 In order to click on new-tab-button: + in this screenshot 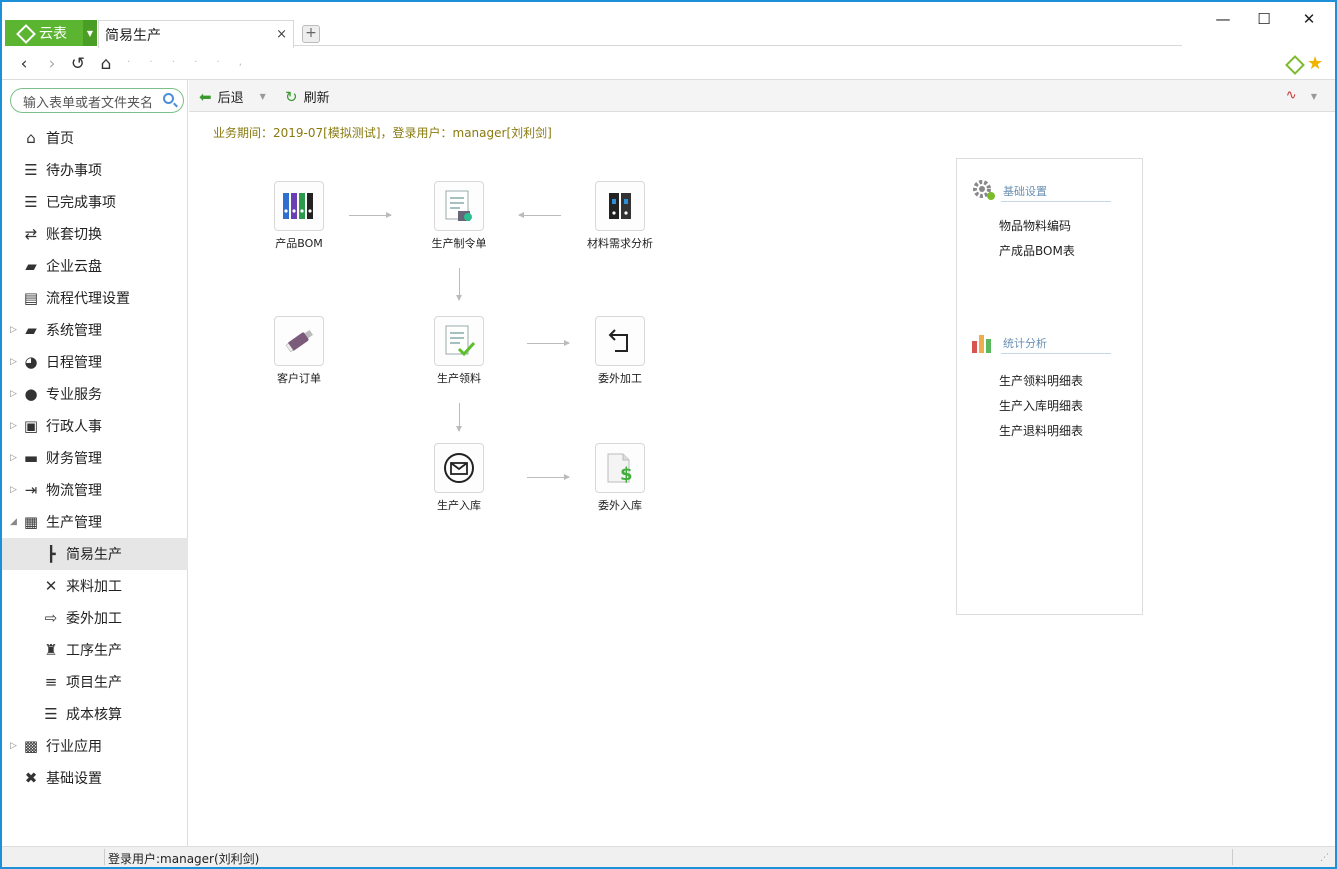, I will do `click(311, 34)`.